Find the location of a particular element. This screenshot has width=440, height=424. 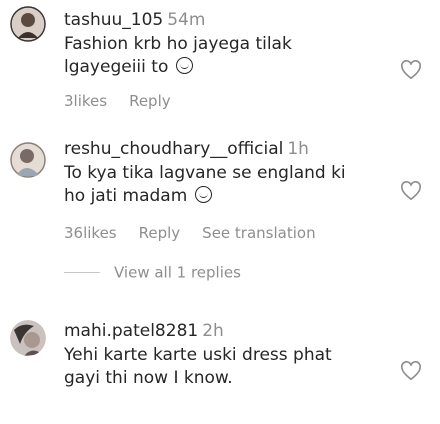

comment-header: reshu_choudhary__official 1h is located at coordinates (224, 149).